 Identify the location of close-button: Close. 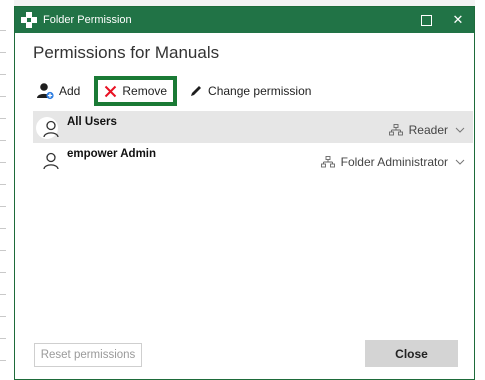
(411, 353).